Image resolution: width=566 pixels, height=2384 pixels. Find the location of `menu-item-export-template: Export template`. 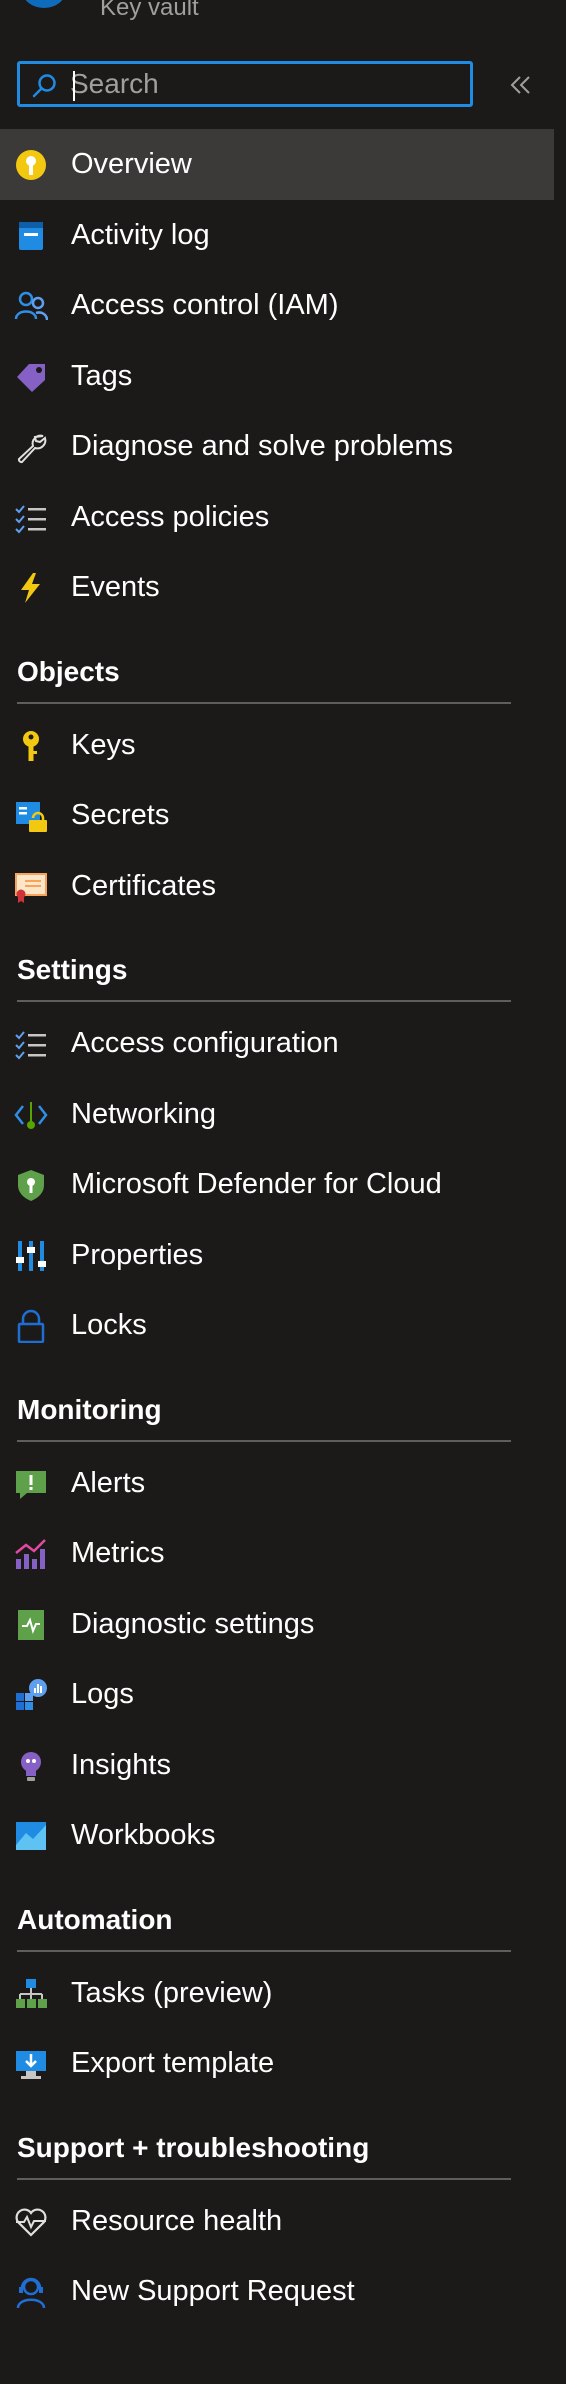

menu-item-export-template: Export template is located at coordinates (277, 2063).